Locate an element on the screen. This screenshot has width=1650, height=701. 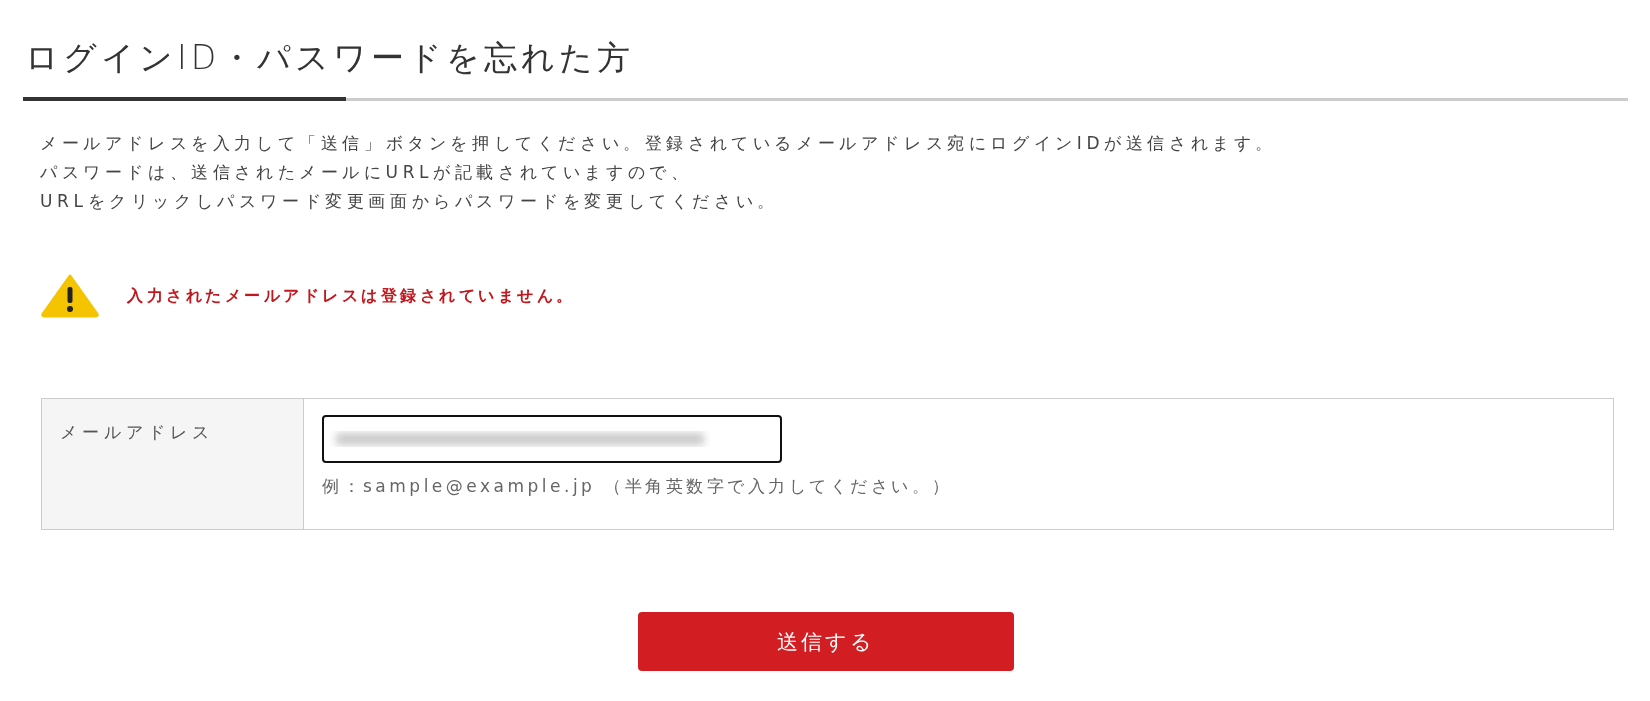
instruction-text: パスワードは、送信されたメールにURLが記載されていますので、 is located at coordinates (367, 172).